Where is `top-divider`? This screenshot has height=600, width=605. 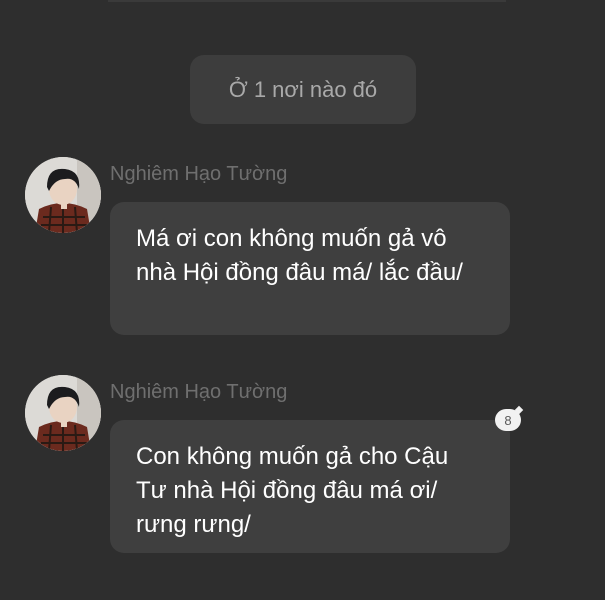 top-divider is located at coordinates (307, 1).